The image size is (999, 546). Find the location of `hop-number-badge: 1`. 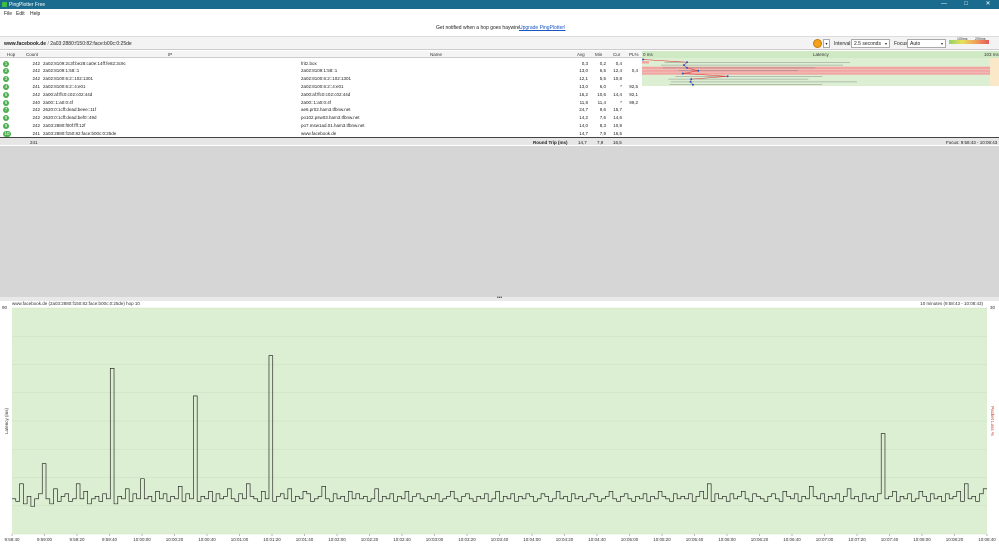

hop-number-badge: 1 is located at coordinates (6, 63).